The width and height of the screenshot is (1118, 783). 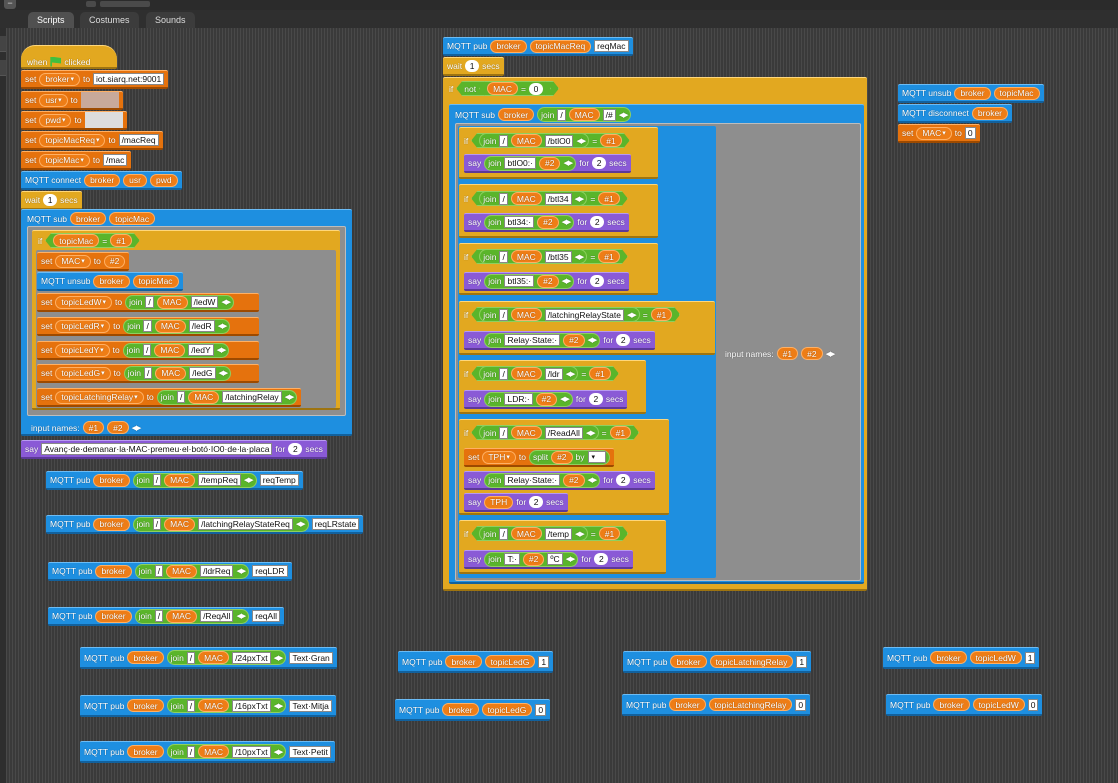 What do you see at coordinates (176, 350) in the screenshot?
I see `join-reporter: join / MAC/ledY ◀▶` at bounding box center [176, 350].